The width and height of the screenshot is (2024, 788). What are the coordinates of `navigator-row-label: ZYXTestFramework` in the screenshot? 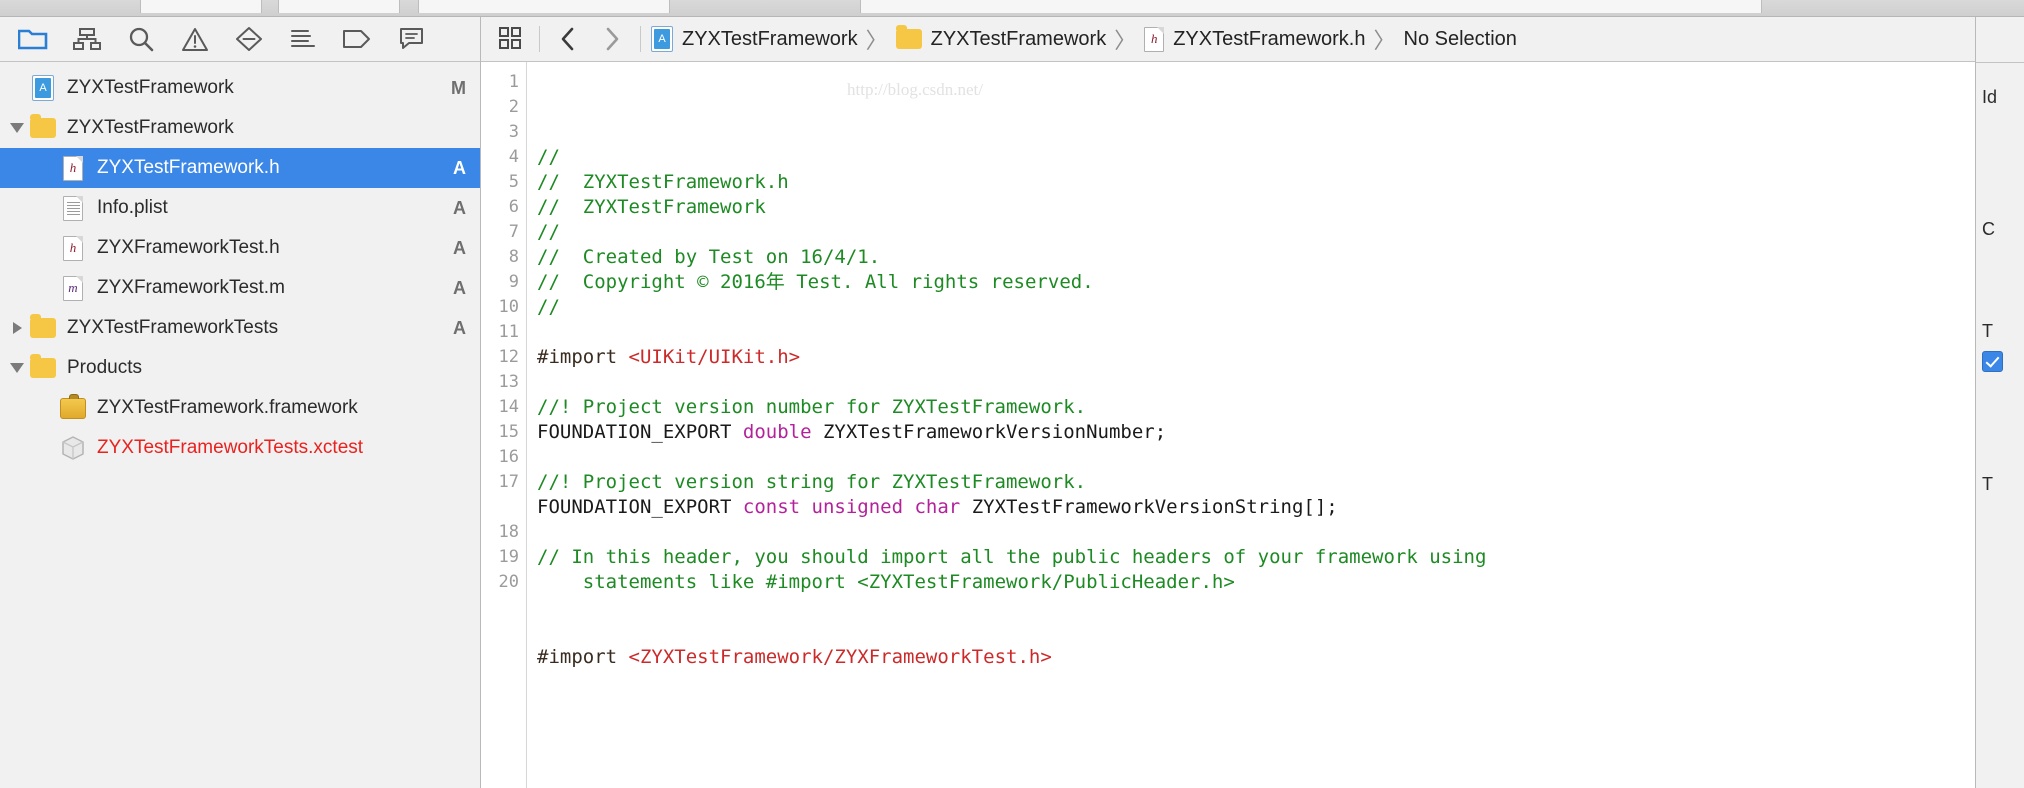 It's located at (150, 127).